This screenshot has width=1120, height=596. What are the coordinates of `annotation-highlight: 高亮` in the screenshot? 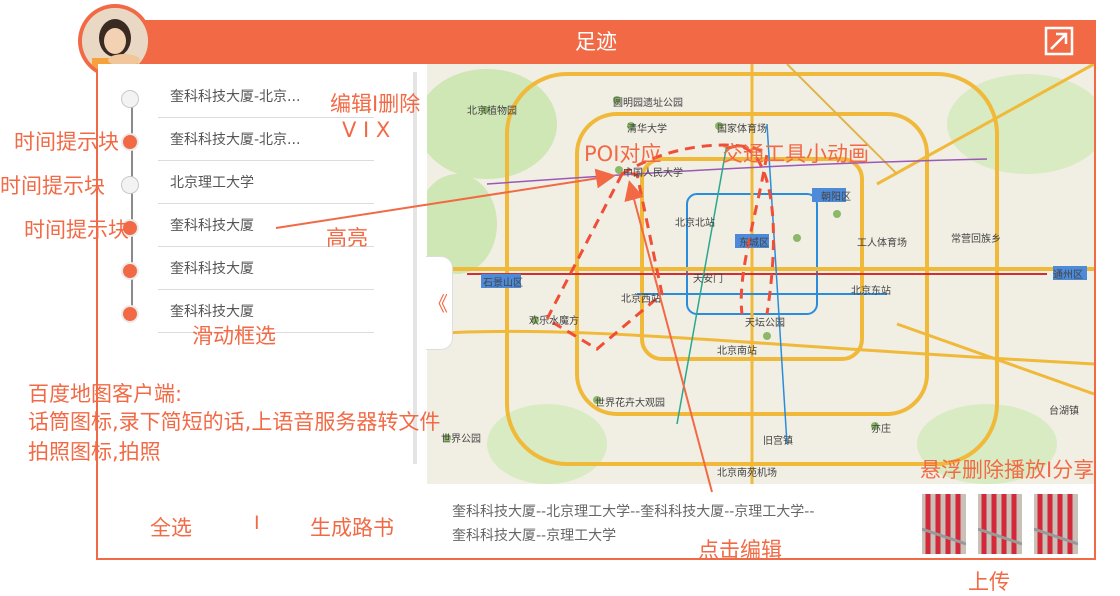 It's located at (347, 238).